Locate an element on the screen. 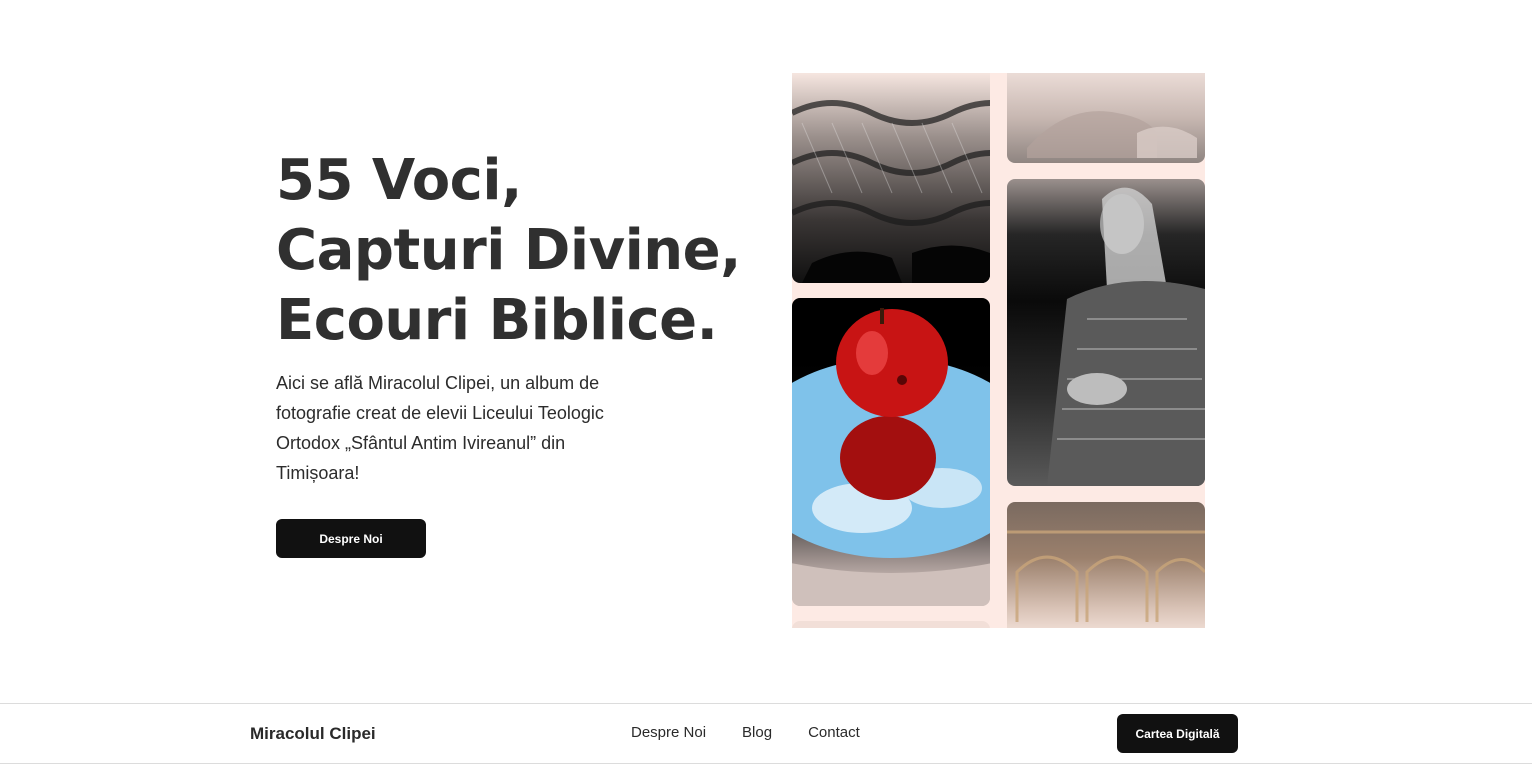 The width and height of the screenshot is (1532, 783). arches-photo is located at coordinates (1106, 565).